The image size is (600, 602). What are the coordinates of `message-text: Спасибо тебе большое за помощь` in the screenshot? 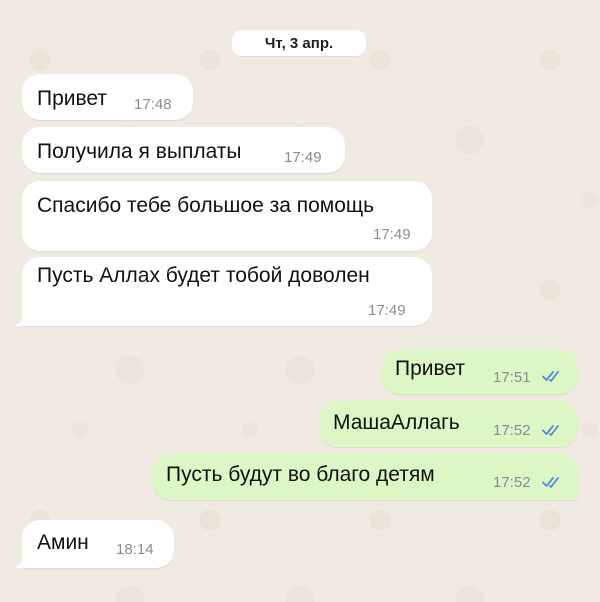 It's located at (206, 205).